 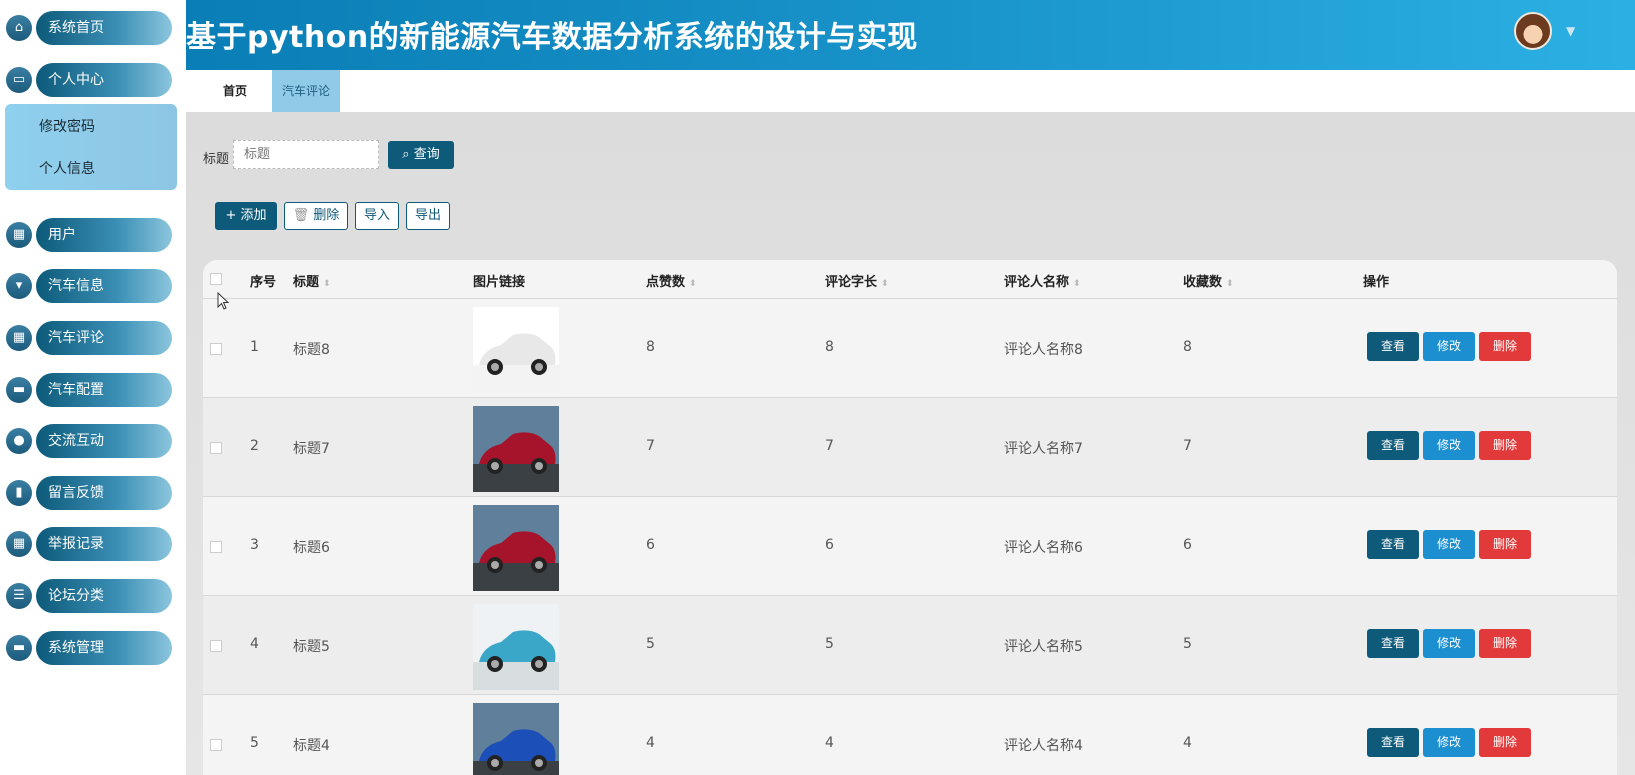 What do you see at coordinates (311, 746) in the screenshot?
I see `cell-title: 标题4` at bounding box center [311, 746].